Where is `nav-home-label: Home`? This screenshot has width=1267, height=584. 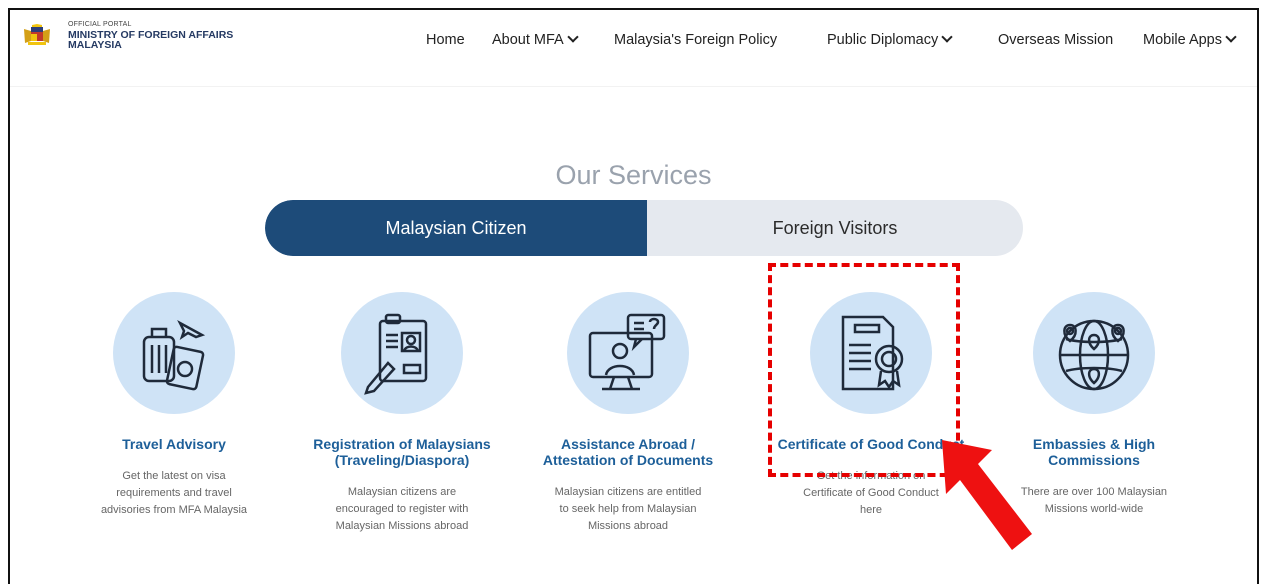 nav-home-label: Home is located at coordinates (445, 40).